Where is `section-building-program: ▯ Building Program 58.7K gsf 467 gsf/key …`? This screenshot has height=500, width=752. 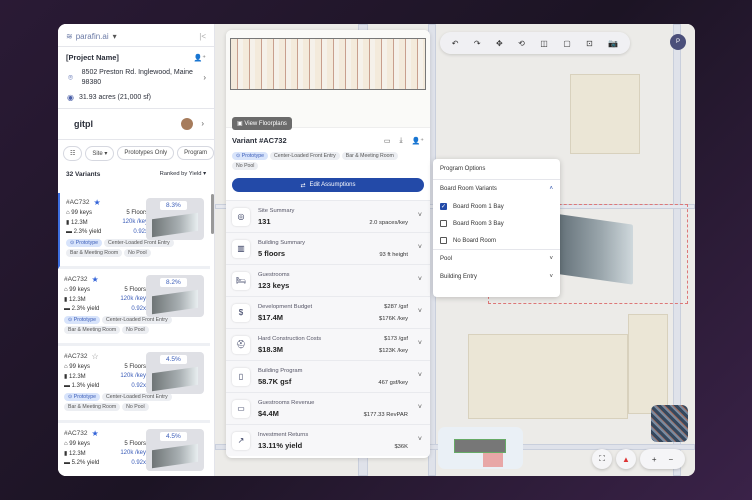 section-building-program: ▯ Building Program 58.7K gsf 467 gsf/key … is located at coordinates (328, 376).